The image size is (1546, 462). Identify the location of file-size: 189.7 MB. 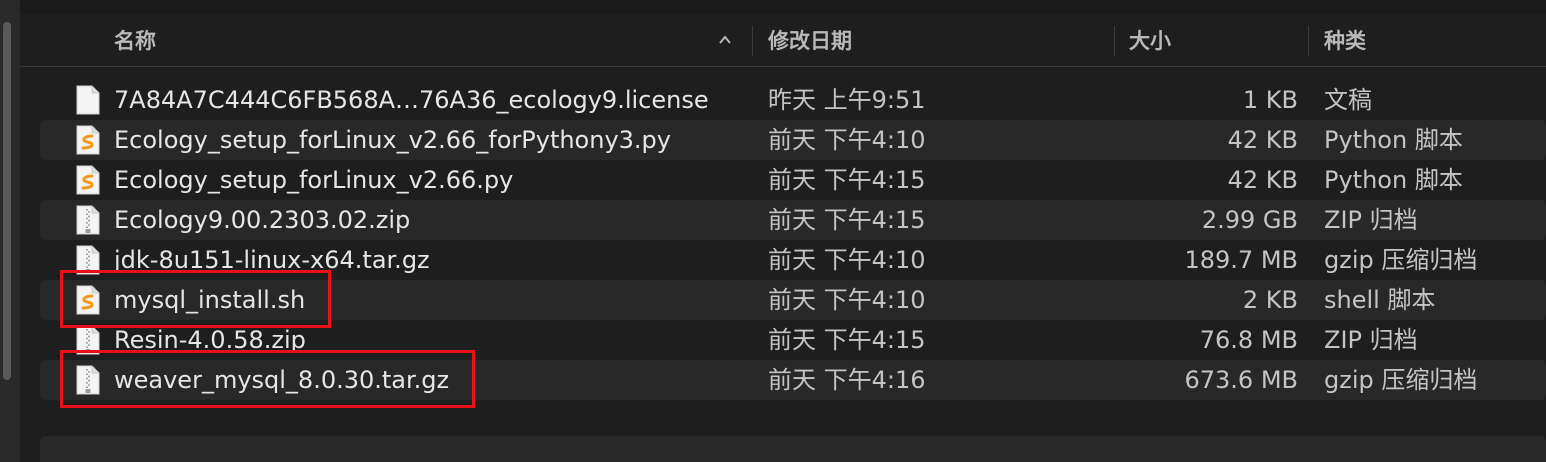
(1241, 260).